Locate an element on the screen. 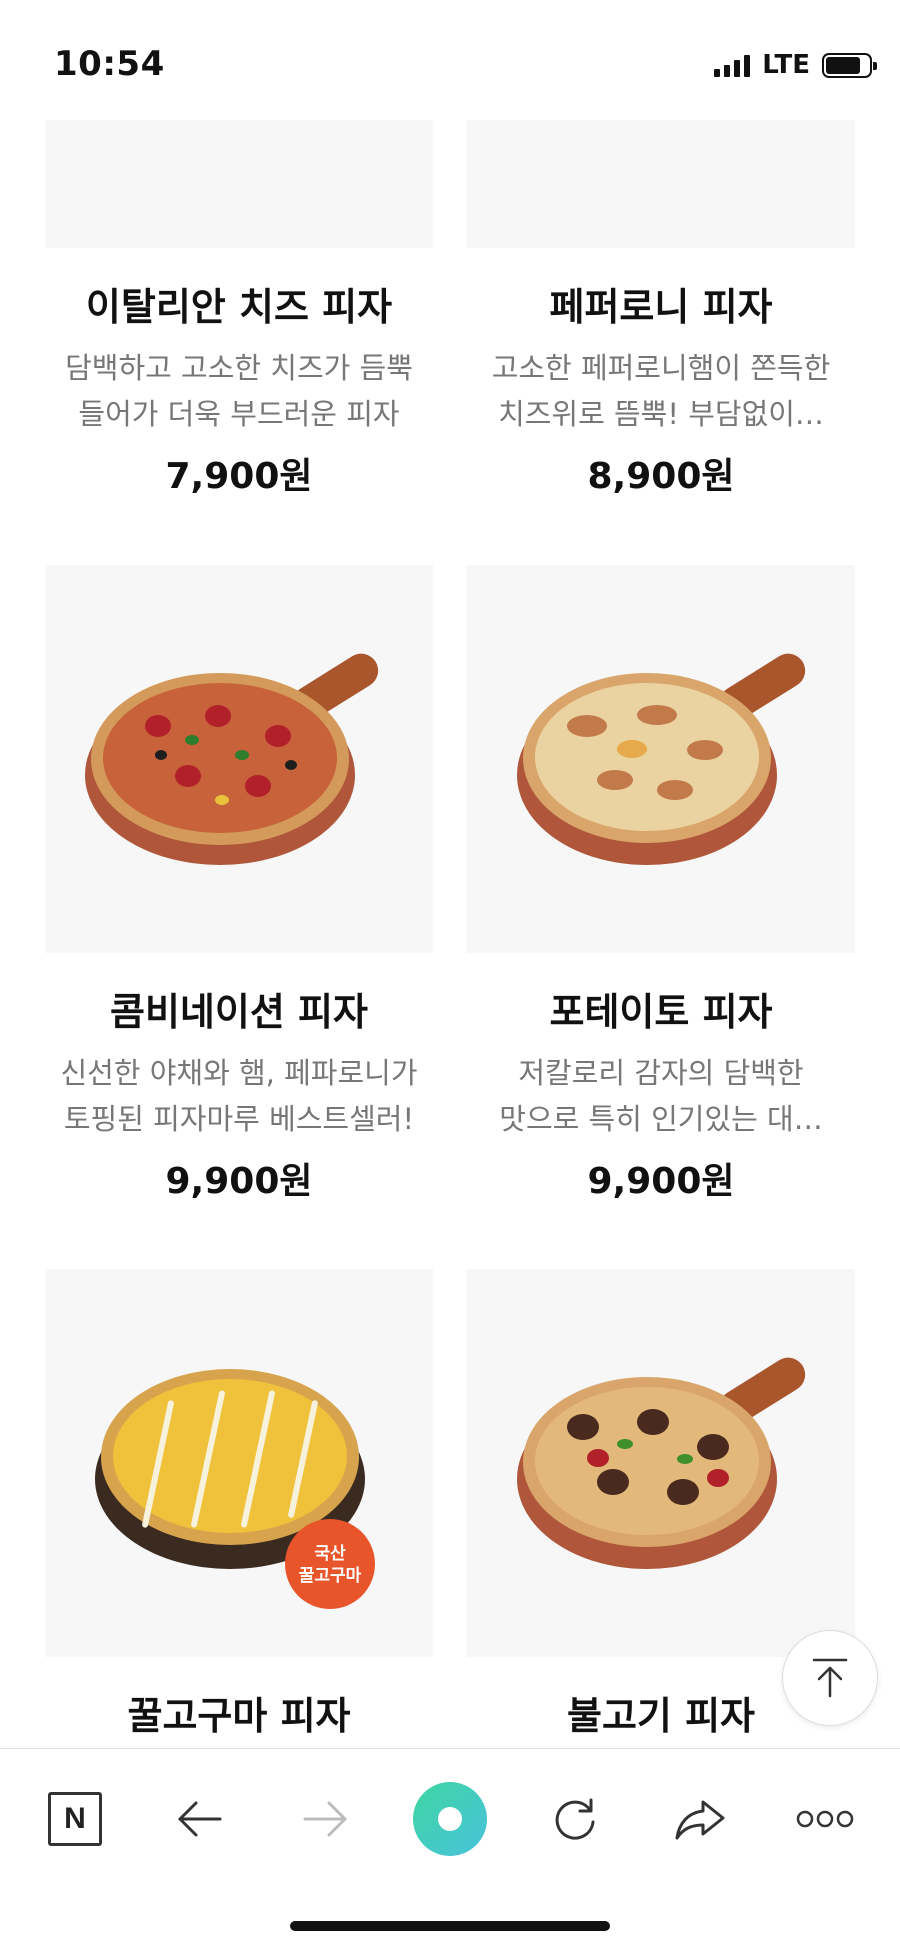  back-arrow-icon is located at coordinates (200, 1819).